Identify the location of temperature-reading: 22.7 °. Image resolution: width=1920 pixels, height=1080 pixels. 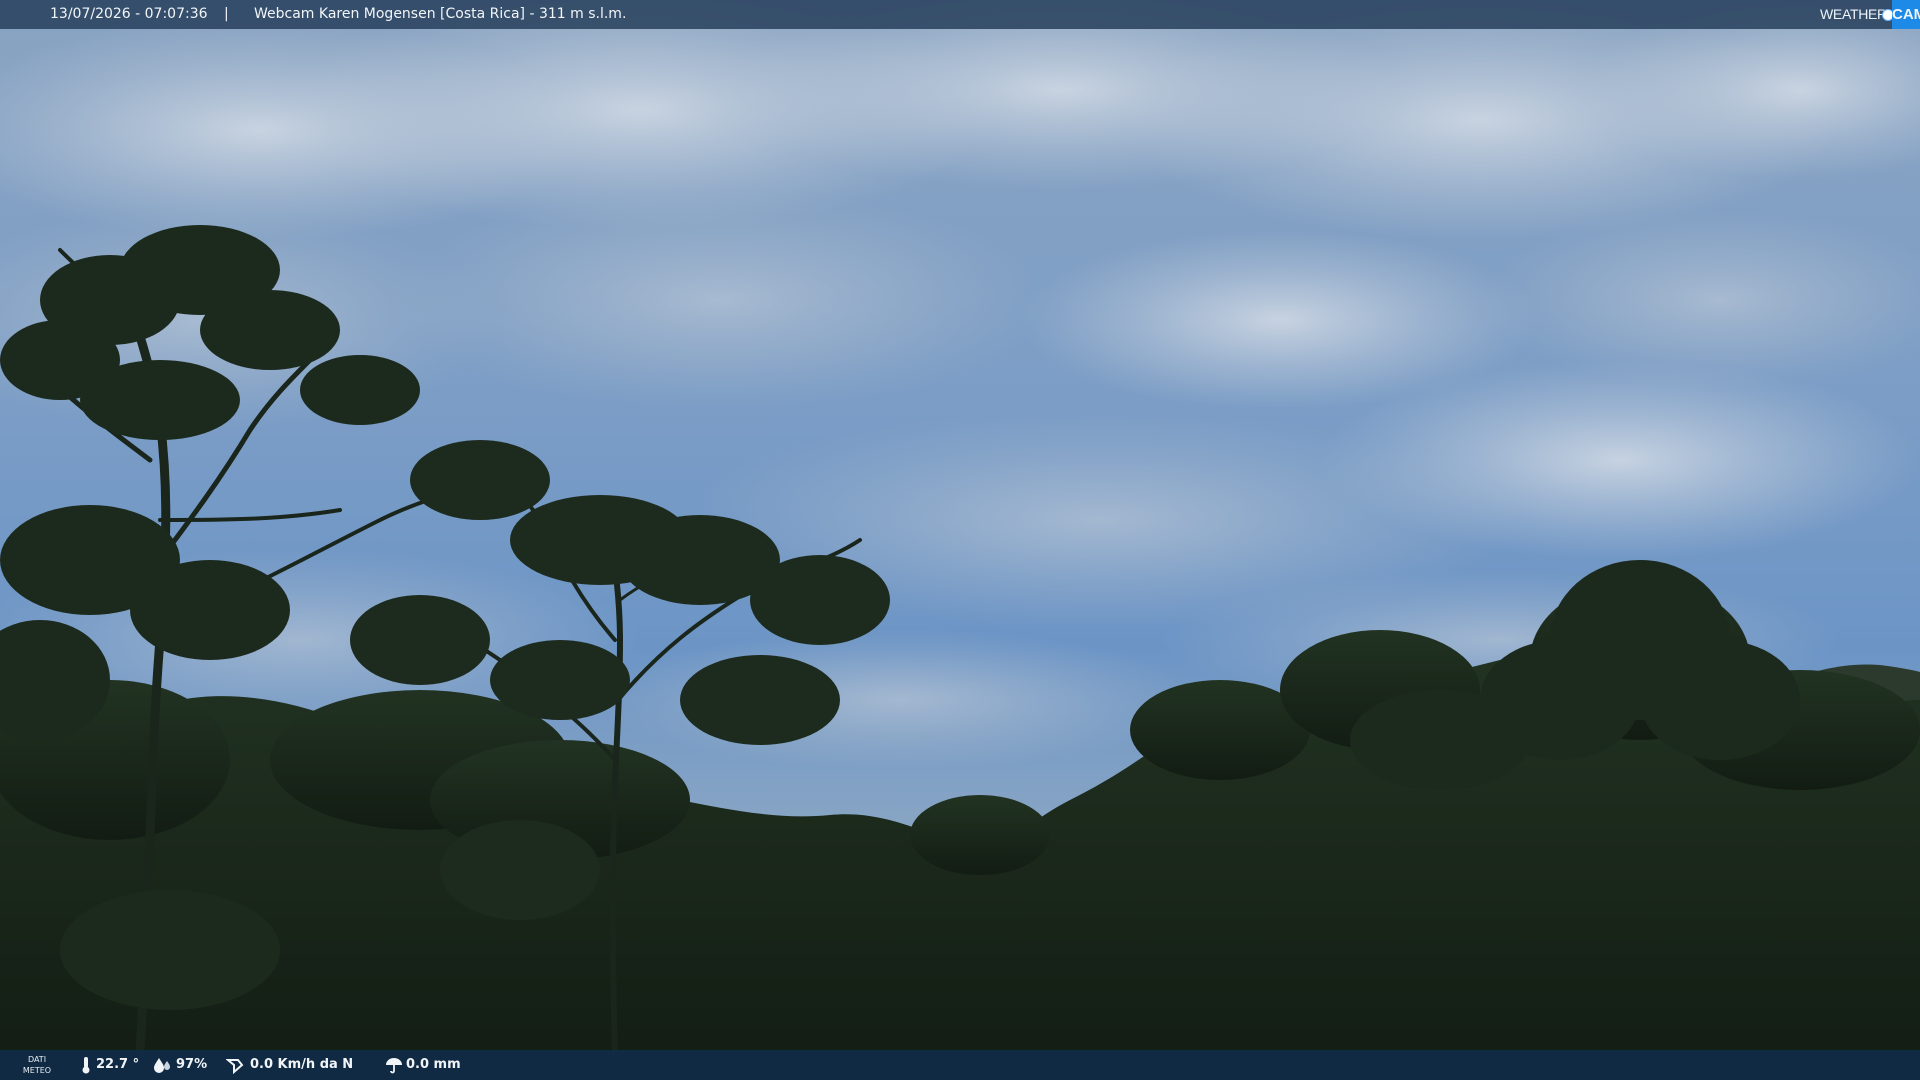
(110, 1065).